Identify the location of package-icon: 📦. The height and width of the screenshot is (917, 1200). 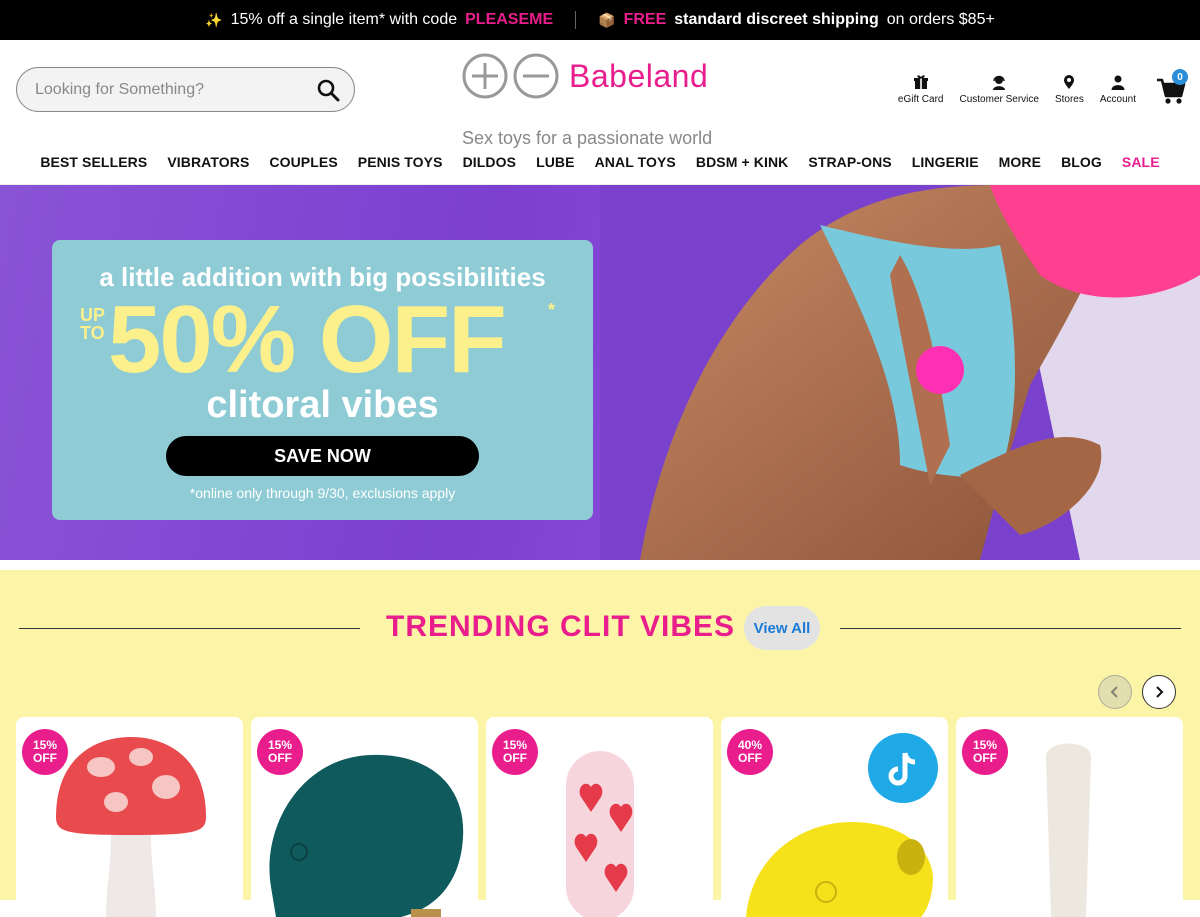
(607, 19).